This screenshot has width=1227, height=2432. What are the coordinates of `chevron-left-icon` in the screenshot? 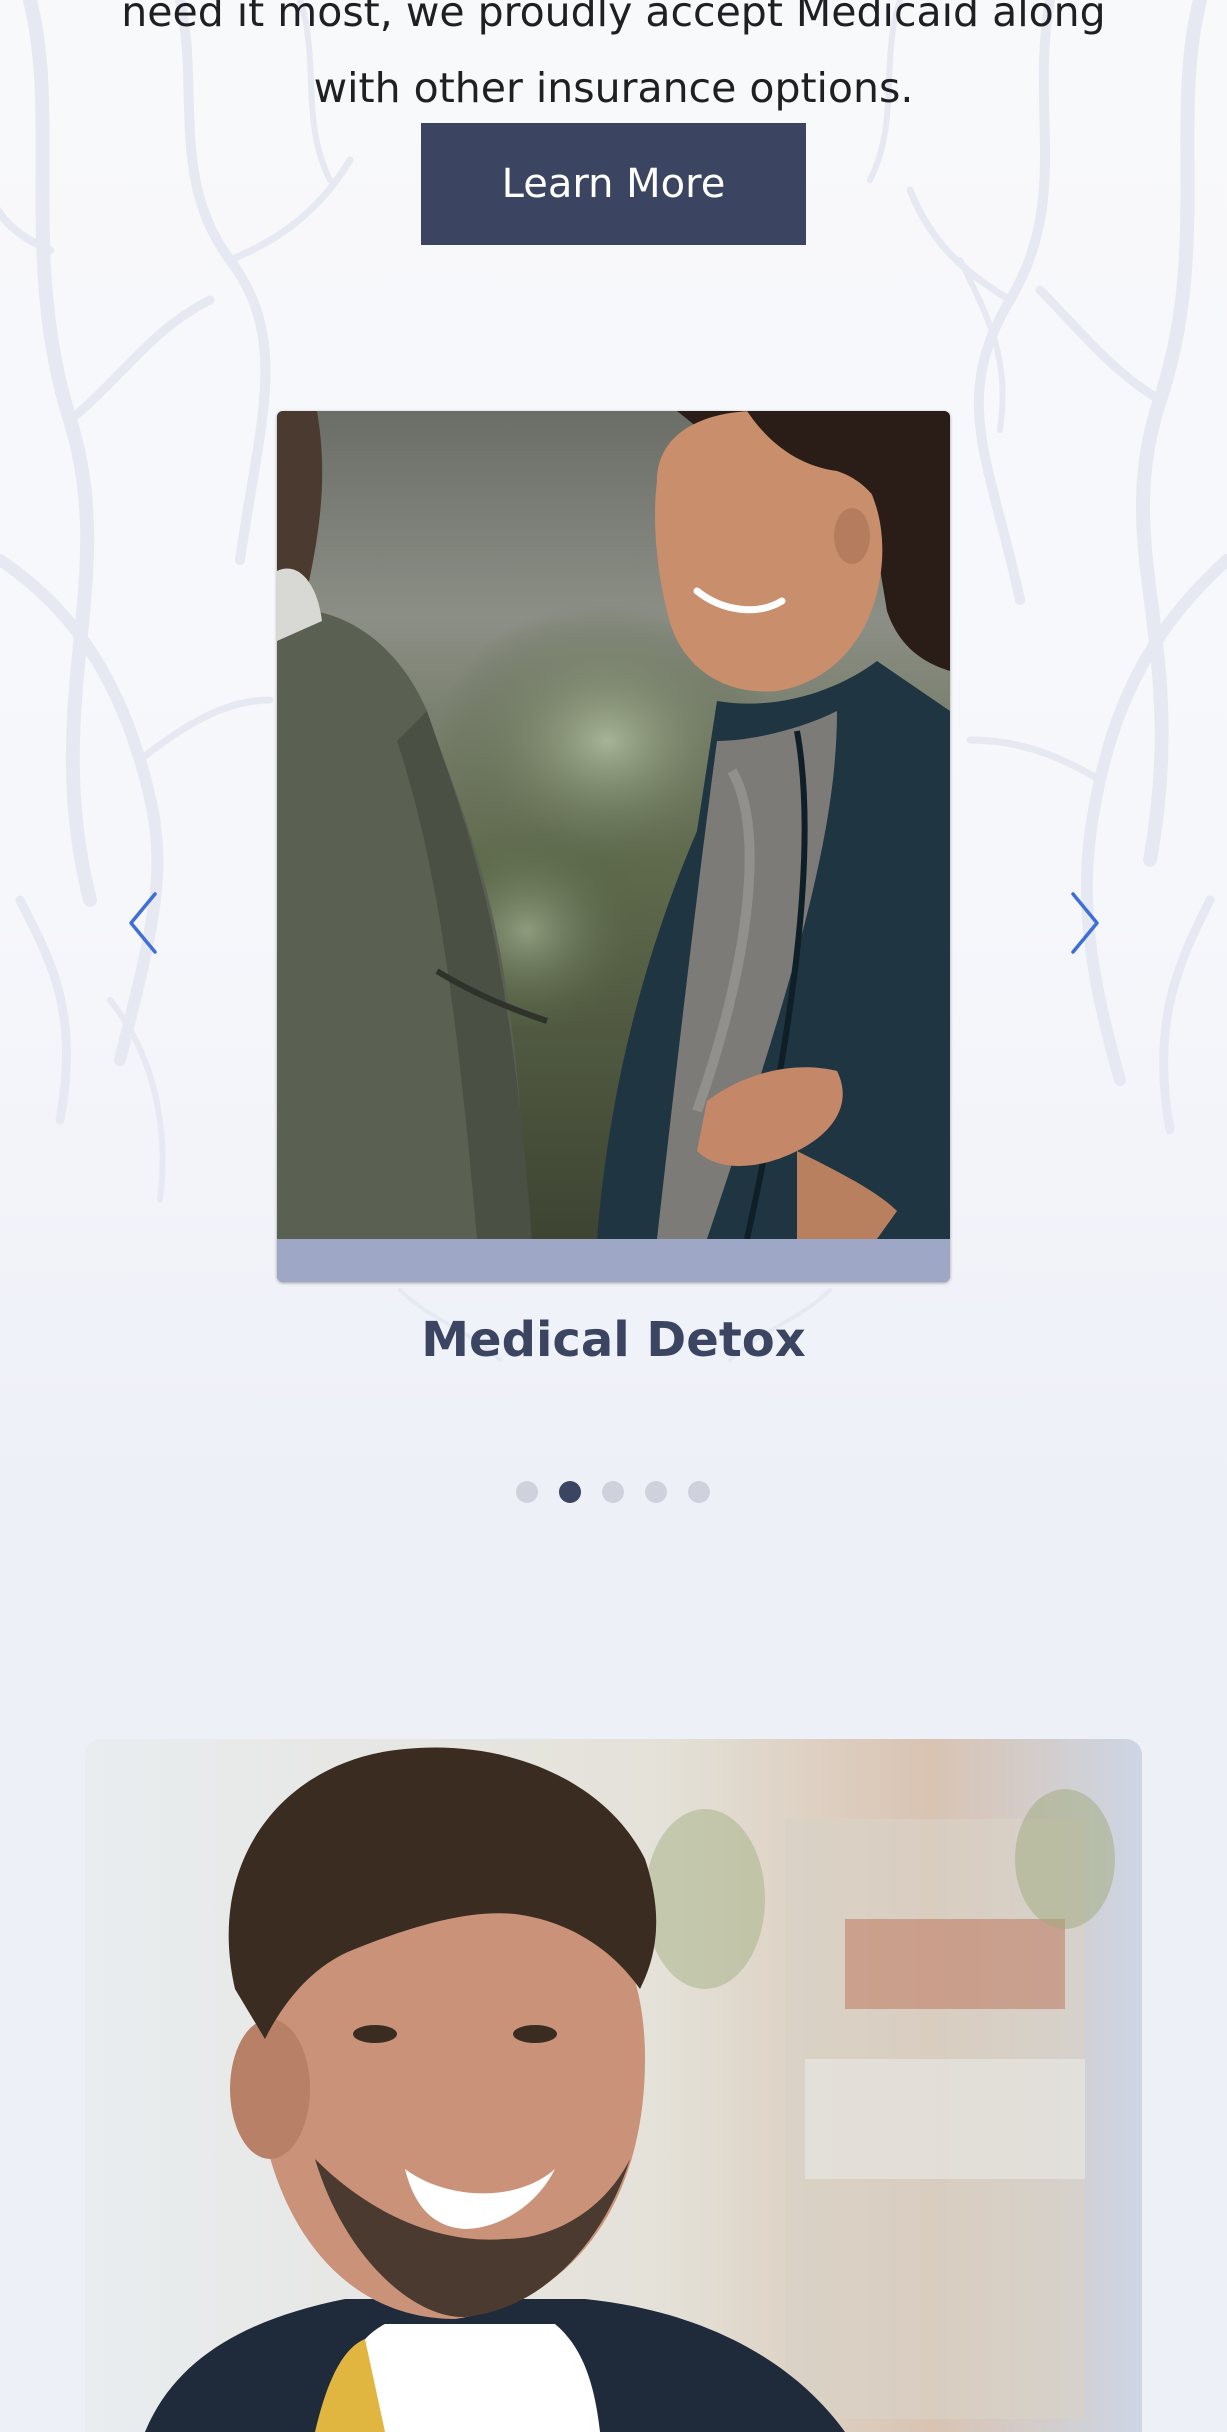 It's located at (143, 923).